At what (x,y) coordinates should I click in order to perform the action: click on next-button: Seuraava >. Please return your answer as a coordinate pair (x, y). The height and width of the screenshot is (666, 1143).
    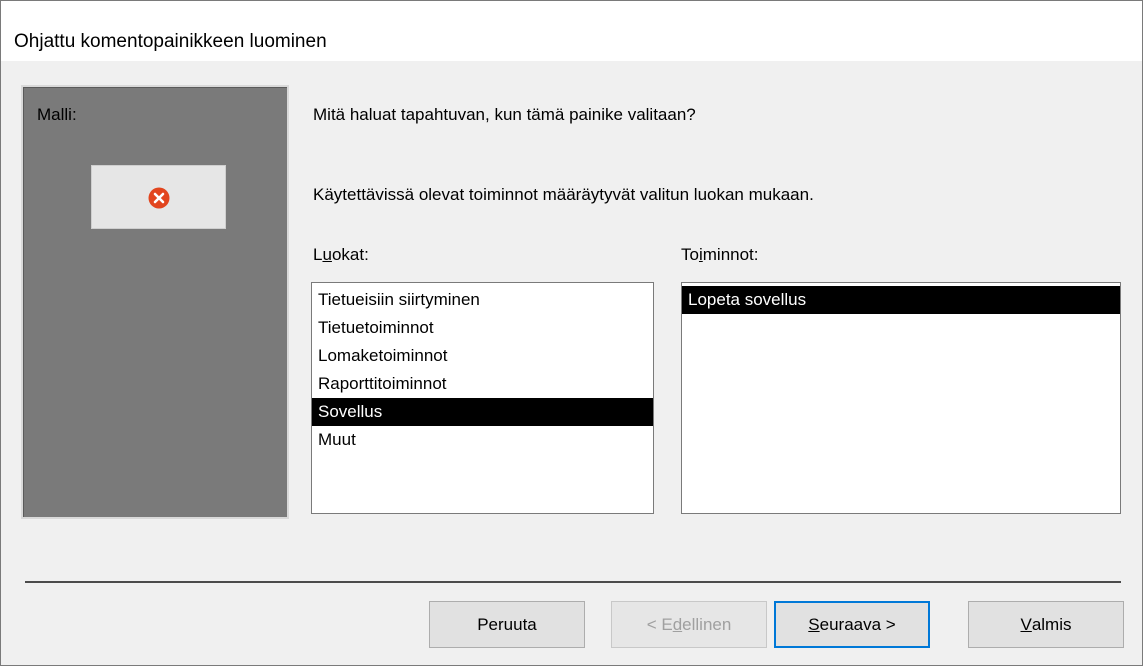
    Looking at the image, I should click on (852, 624).